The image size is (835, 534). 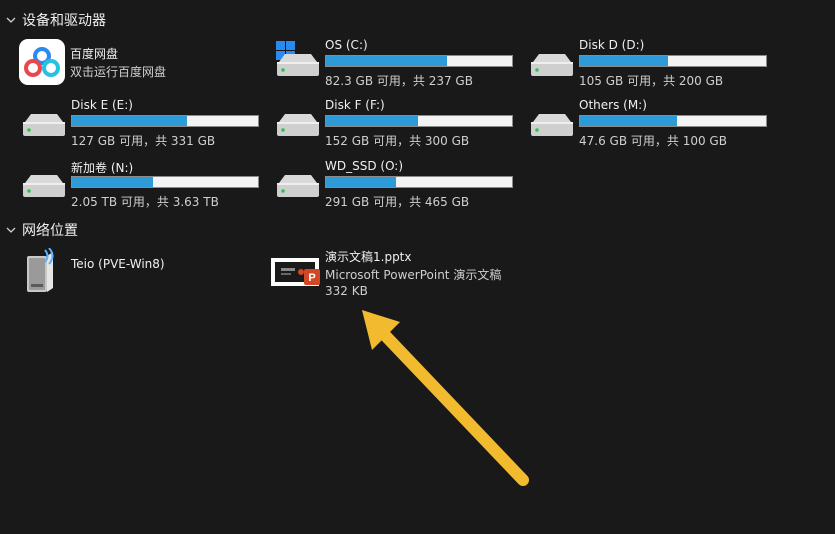 I want to click on drive-space-info: 291 GB 可用，共 465 GB, so click(x=397, y=202).